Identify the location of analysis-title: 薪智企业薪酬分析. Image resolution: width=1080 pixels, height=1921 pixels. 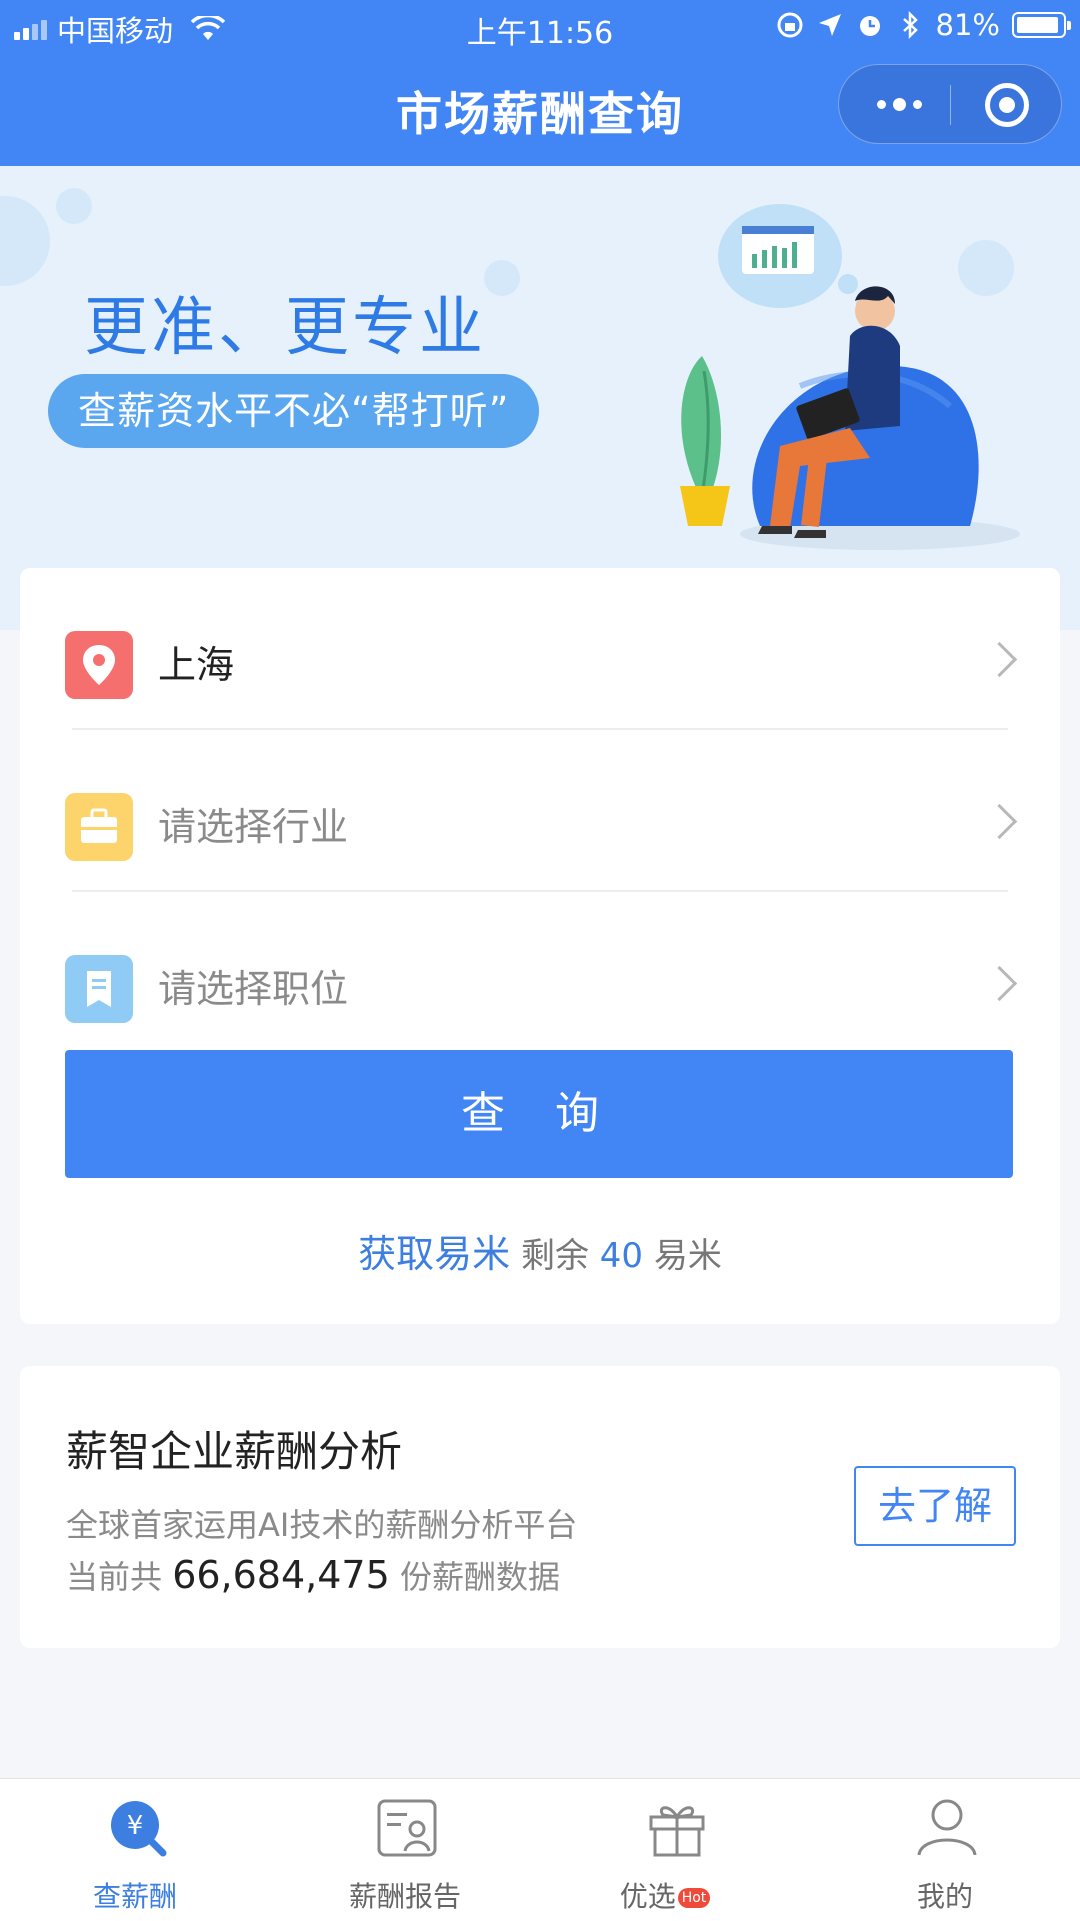
(234, 1451).